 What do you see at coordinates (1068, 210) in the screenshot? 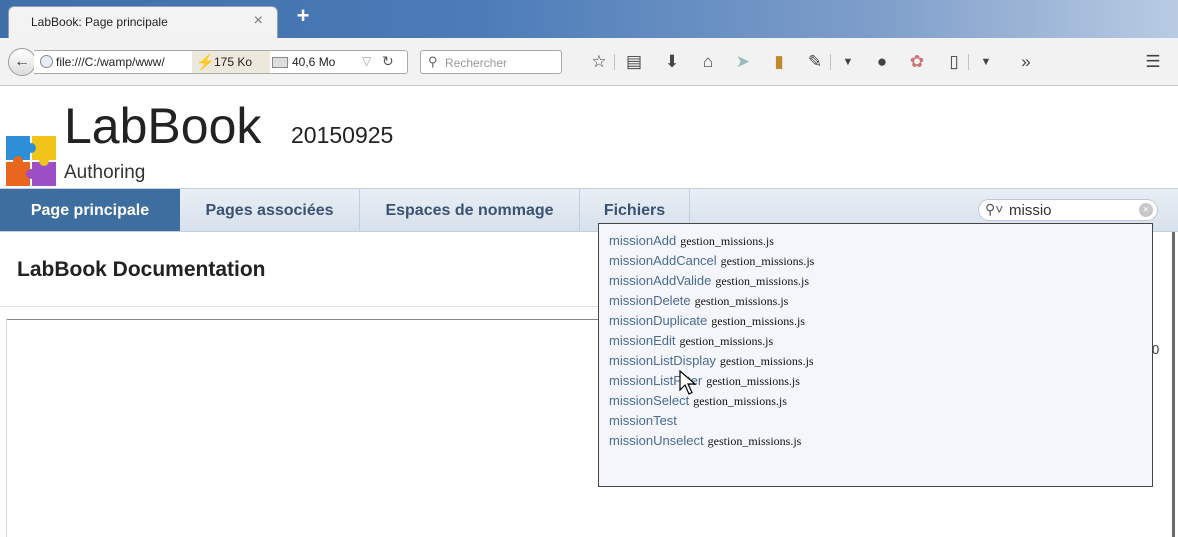
I see `wiki-search-input: ⚲˅ missio ×` at bounding box center [1068, 210].